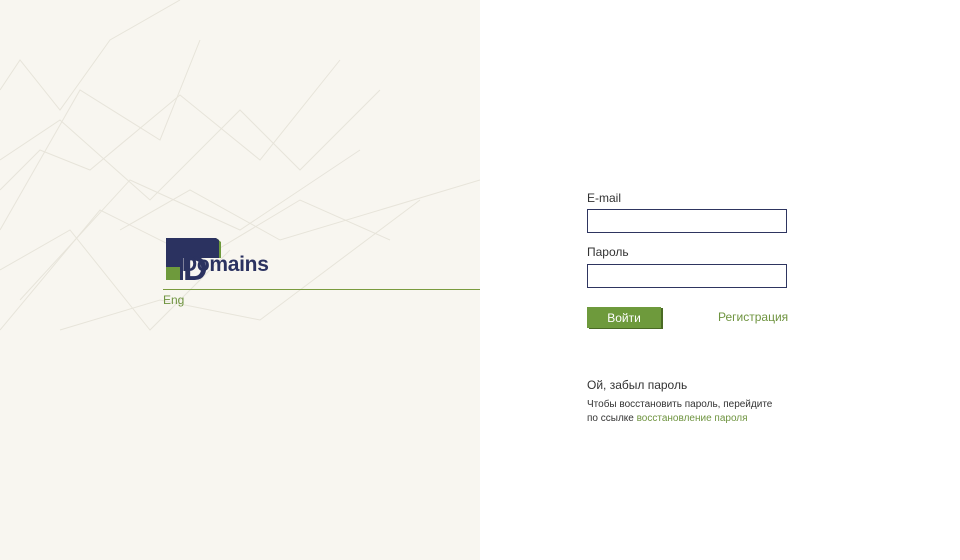 The width and height of the screenshot is (960, 560). Describe the element at coordinates (637, 385) in the screenshot. I see `forgot-password-title: Ой, забыл пароль` at that location.